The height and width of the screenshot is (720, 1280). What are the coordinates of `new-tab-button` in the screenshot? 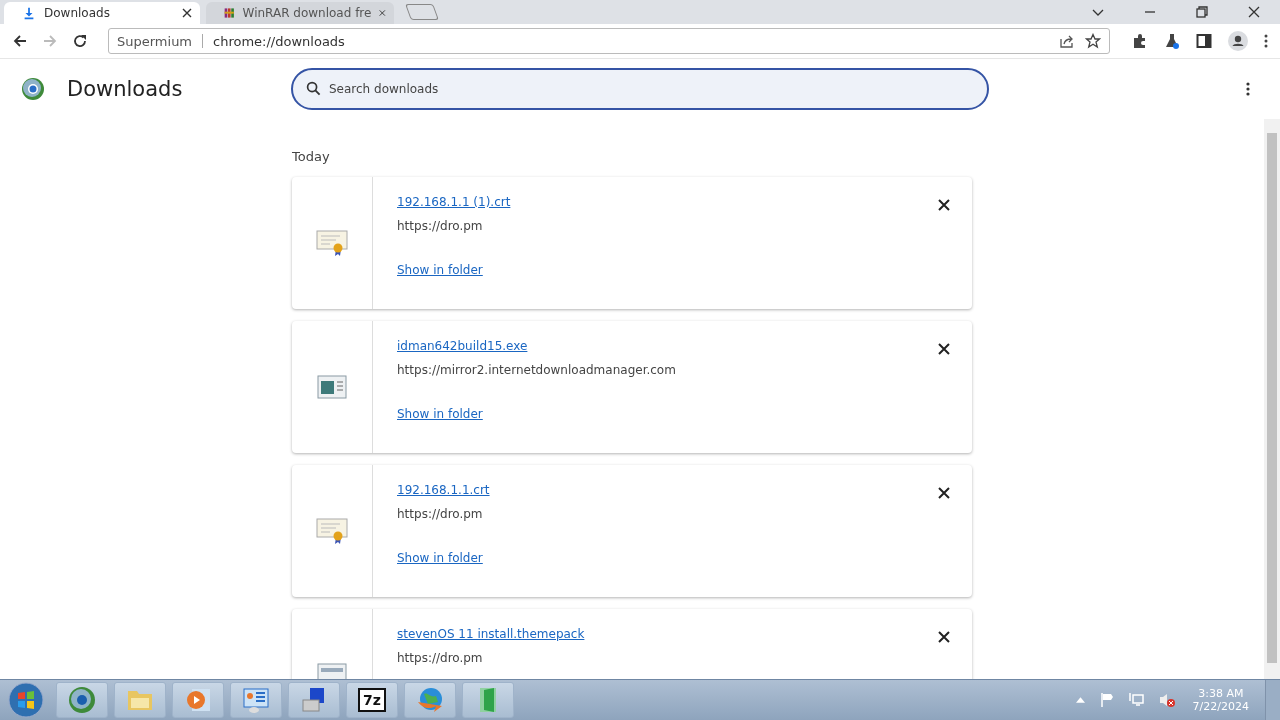 It's located at (422, 12).